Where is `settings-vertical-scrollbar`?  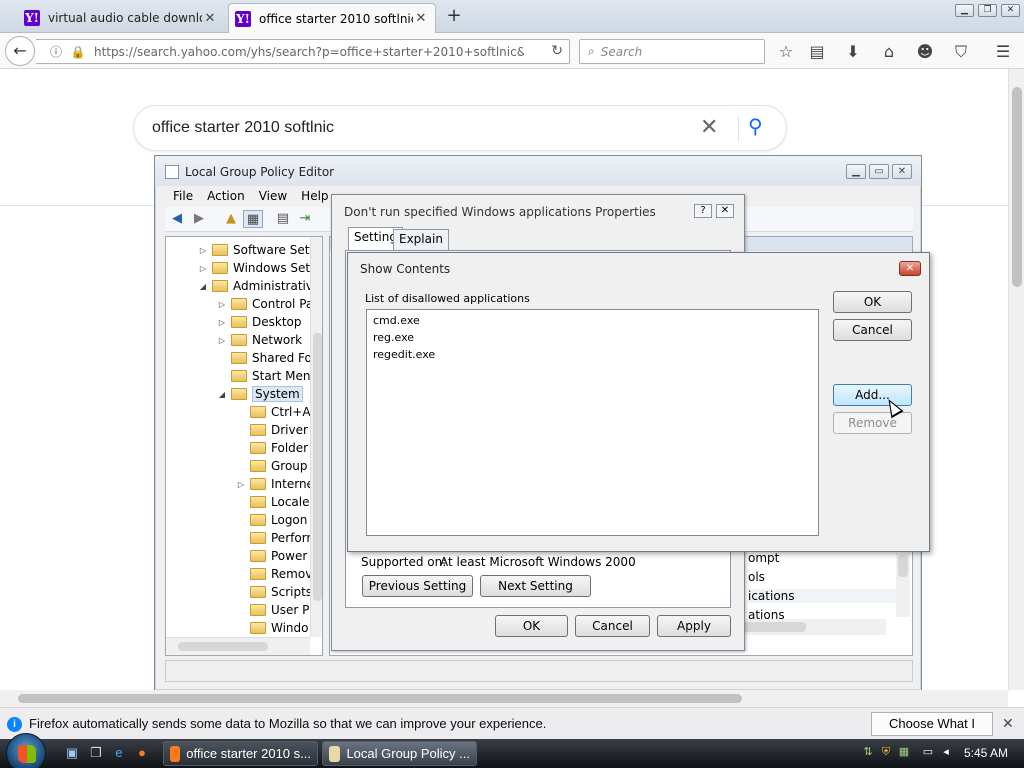 settings-vertical-scrollbar is located at coordinates (903, 585).